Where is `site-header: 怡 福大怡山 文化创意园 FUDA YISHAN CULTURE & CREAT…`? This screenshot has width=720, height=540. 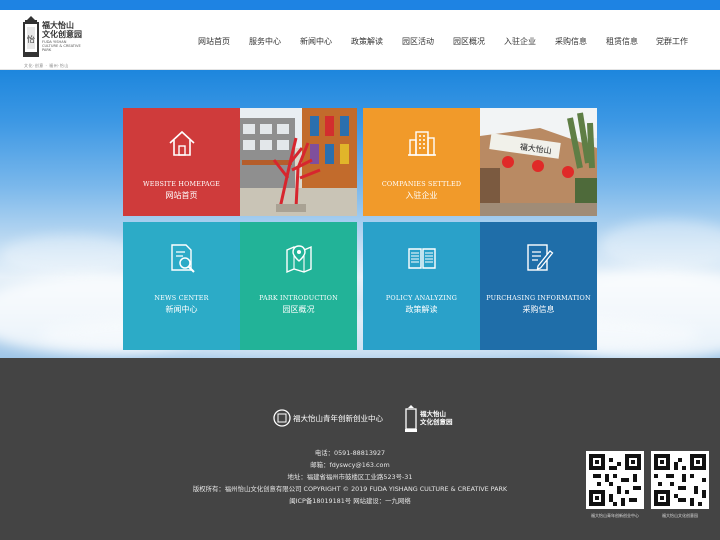 site-header: 怡 福大怡山 文化创意园 FUDA YISHAN CULTURE & CREAT… is located at coordinates (360, 40).